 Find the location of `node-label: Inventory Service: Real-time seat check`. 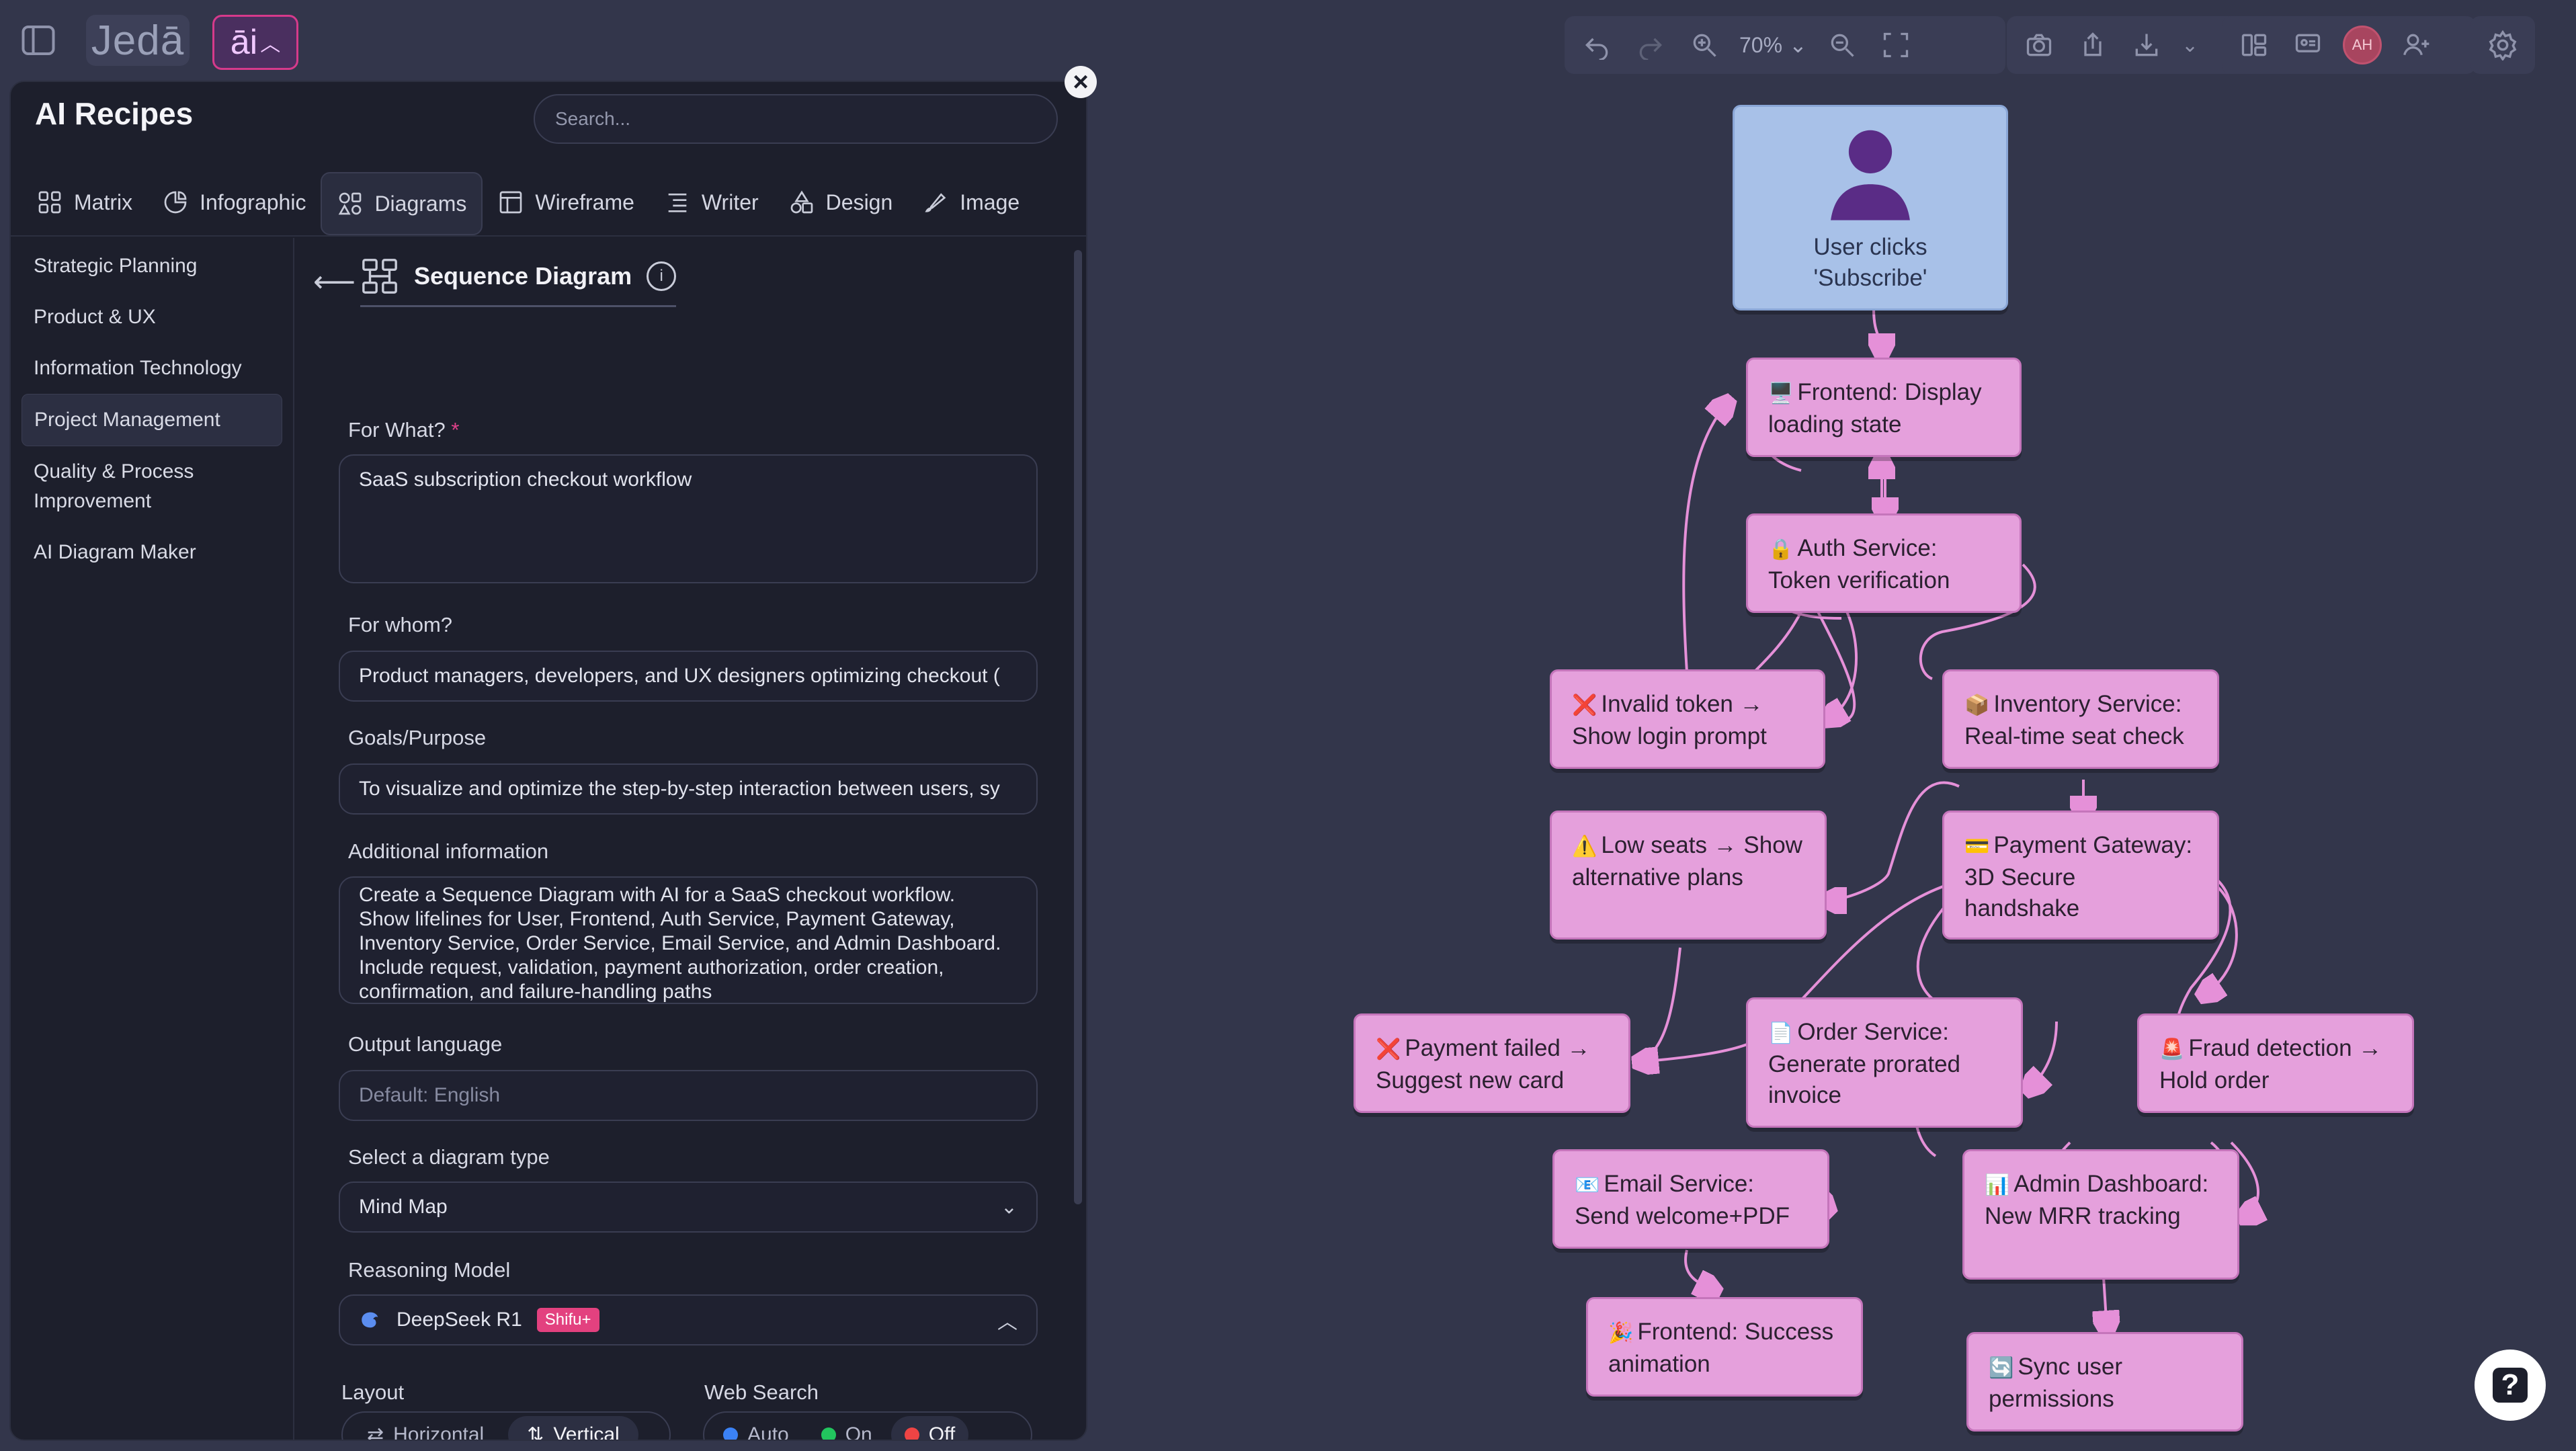

node-label: Inventory Service: Real-time seat check is located at coordinates (2074, 720).